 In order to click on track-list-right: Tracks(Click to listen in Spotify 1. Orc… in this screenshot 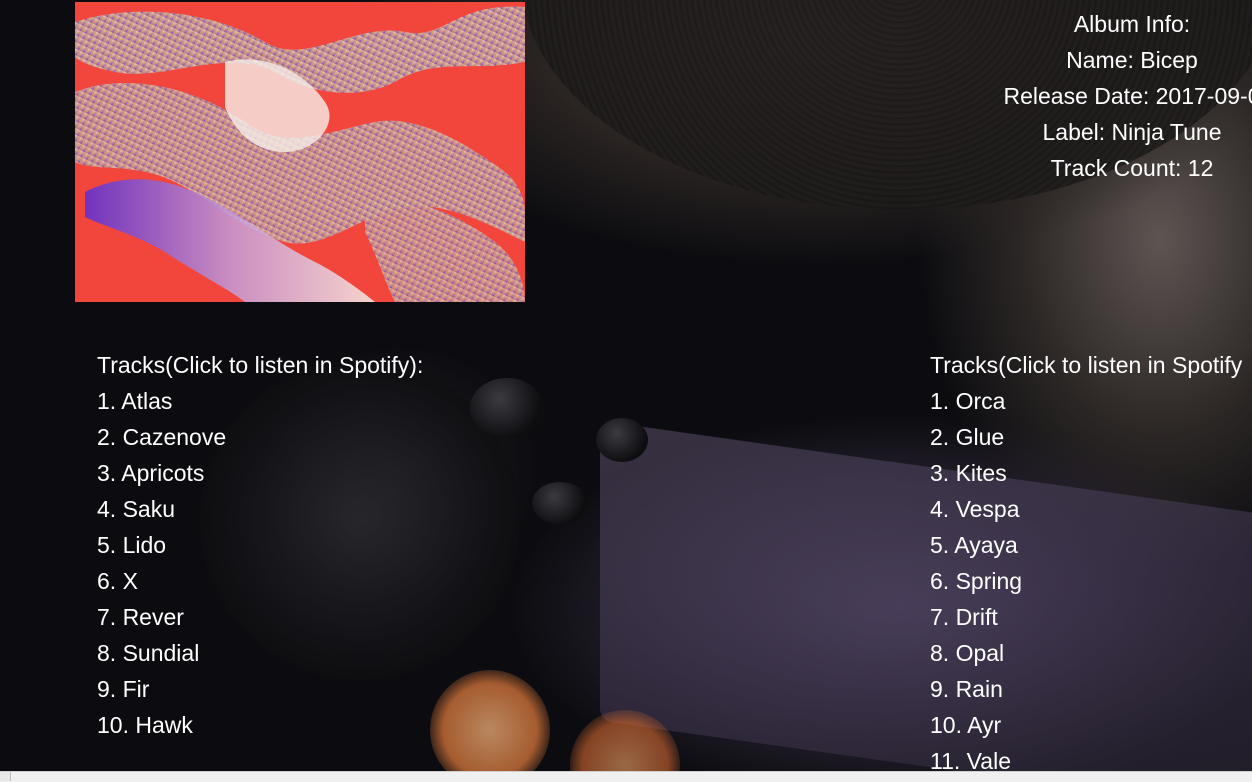, I will do `click(1086, 563)`.